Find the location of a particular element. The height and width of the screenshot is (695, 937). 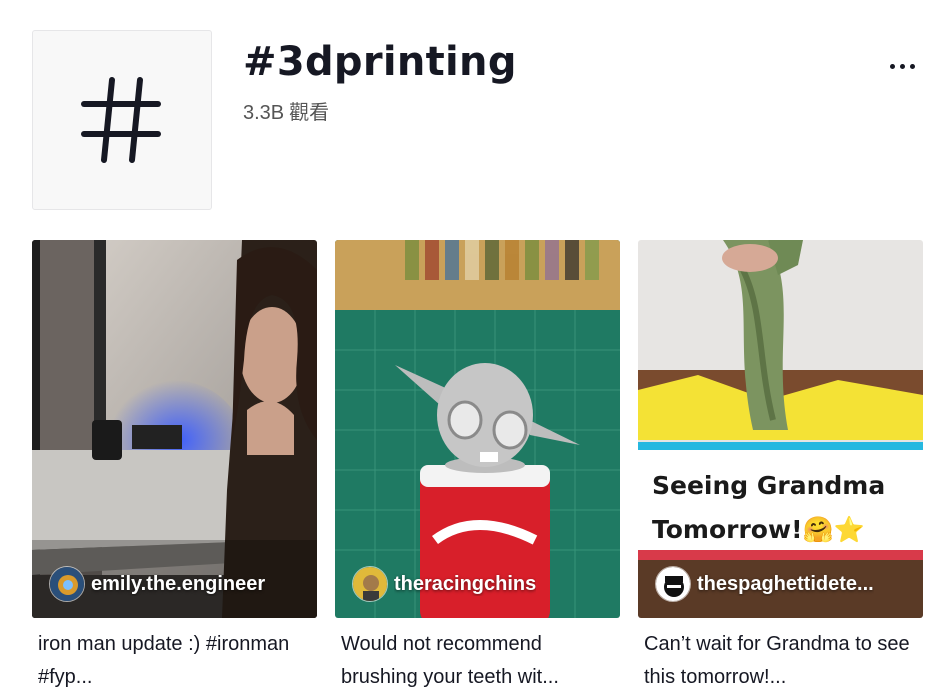

video-author: theracingchins is located at coordinates (444, 584).